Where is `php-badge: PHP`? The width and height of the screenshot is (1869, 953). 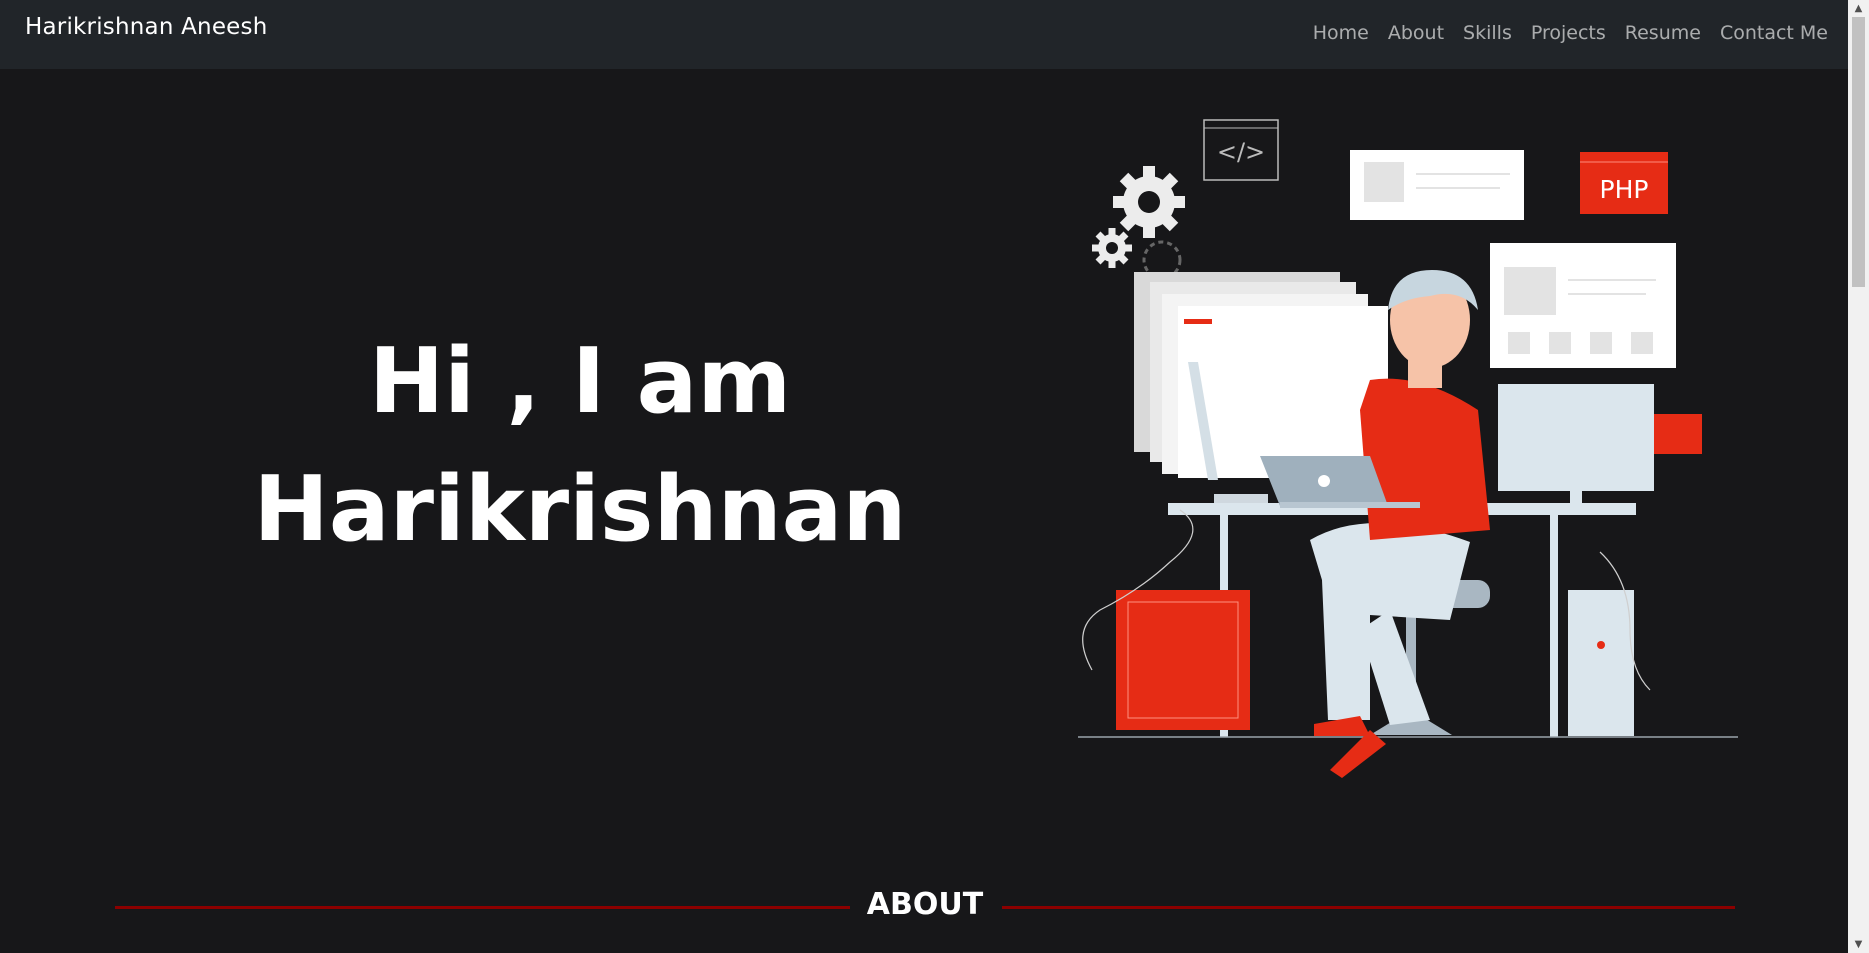 php-badge: PHP is located at coordinates (1624, 183).